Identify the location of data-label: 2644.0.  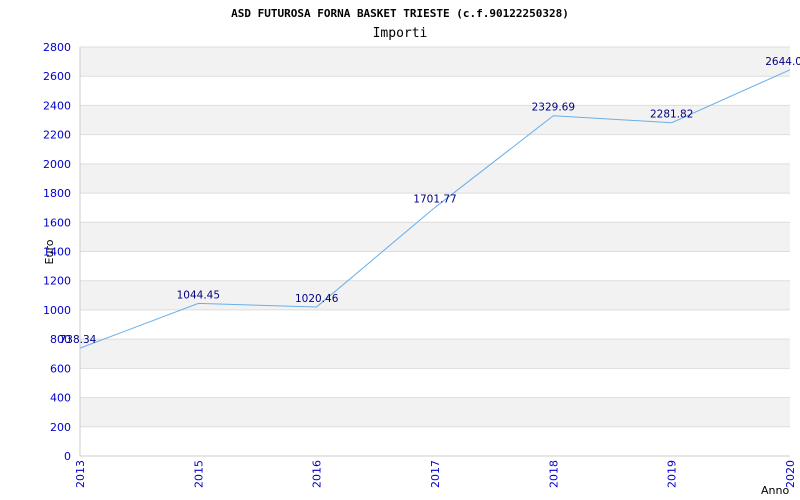
(782, 62).